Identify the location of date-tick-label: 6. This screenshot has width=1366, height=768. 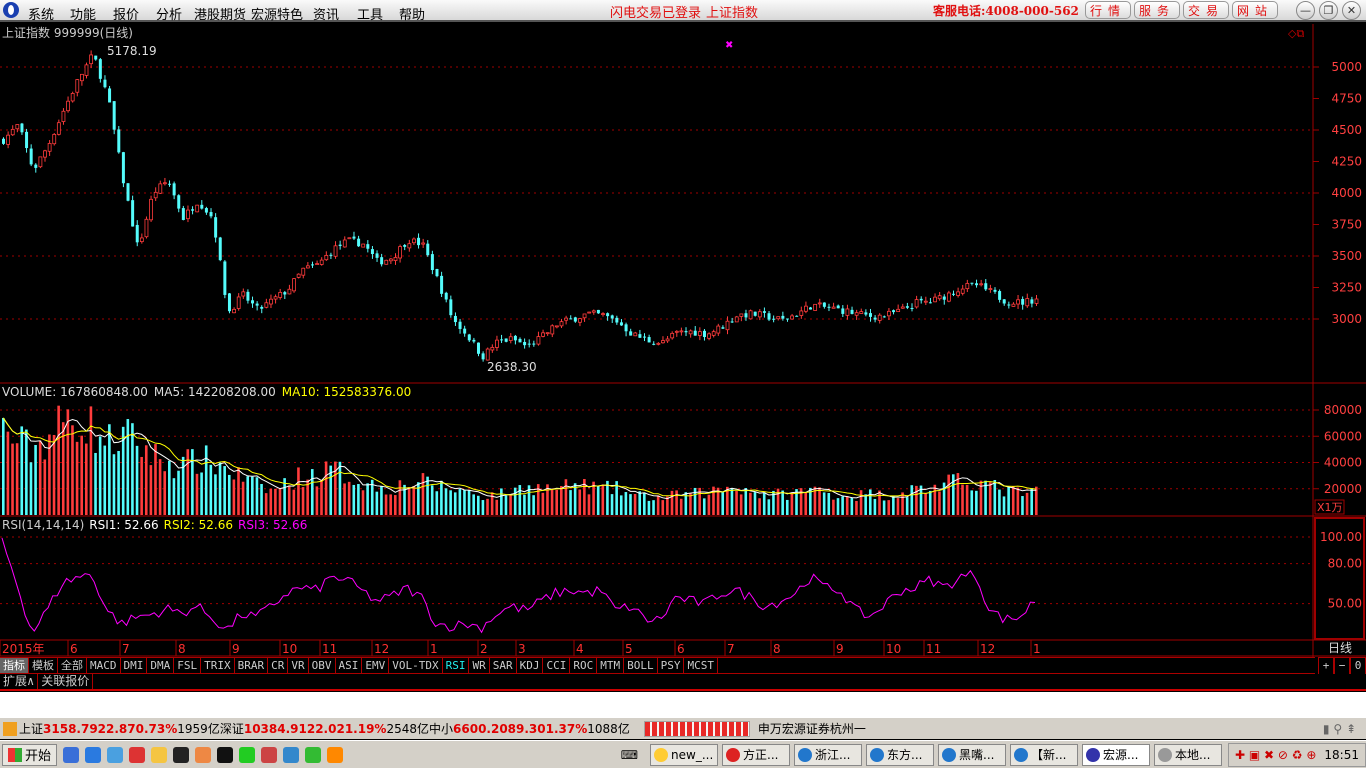
(74, 649).